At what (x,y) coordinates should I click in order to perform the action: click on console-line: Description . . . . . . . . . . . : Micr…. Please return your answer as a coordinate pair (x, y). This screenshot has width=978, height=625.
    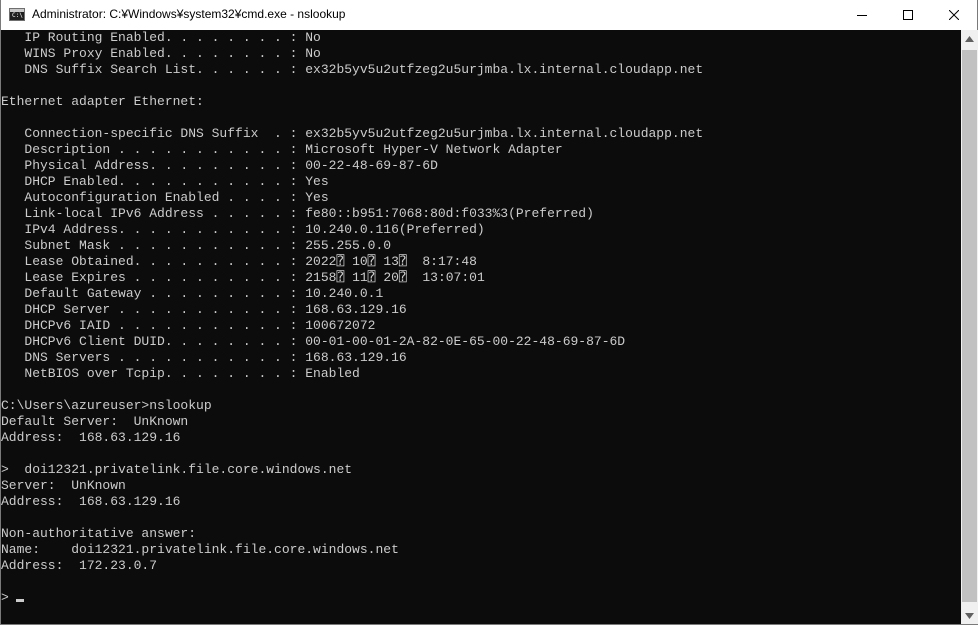
    Looking at the image, I should click on (282, 149).